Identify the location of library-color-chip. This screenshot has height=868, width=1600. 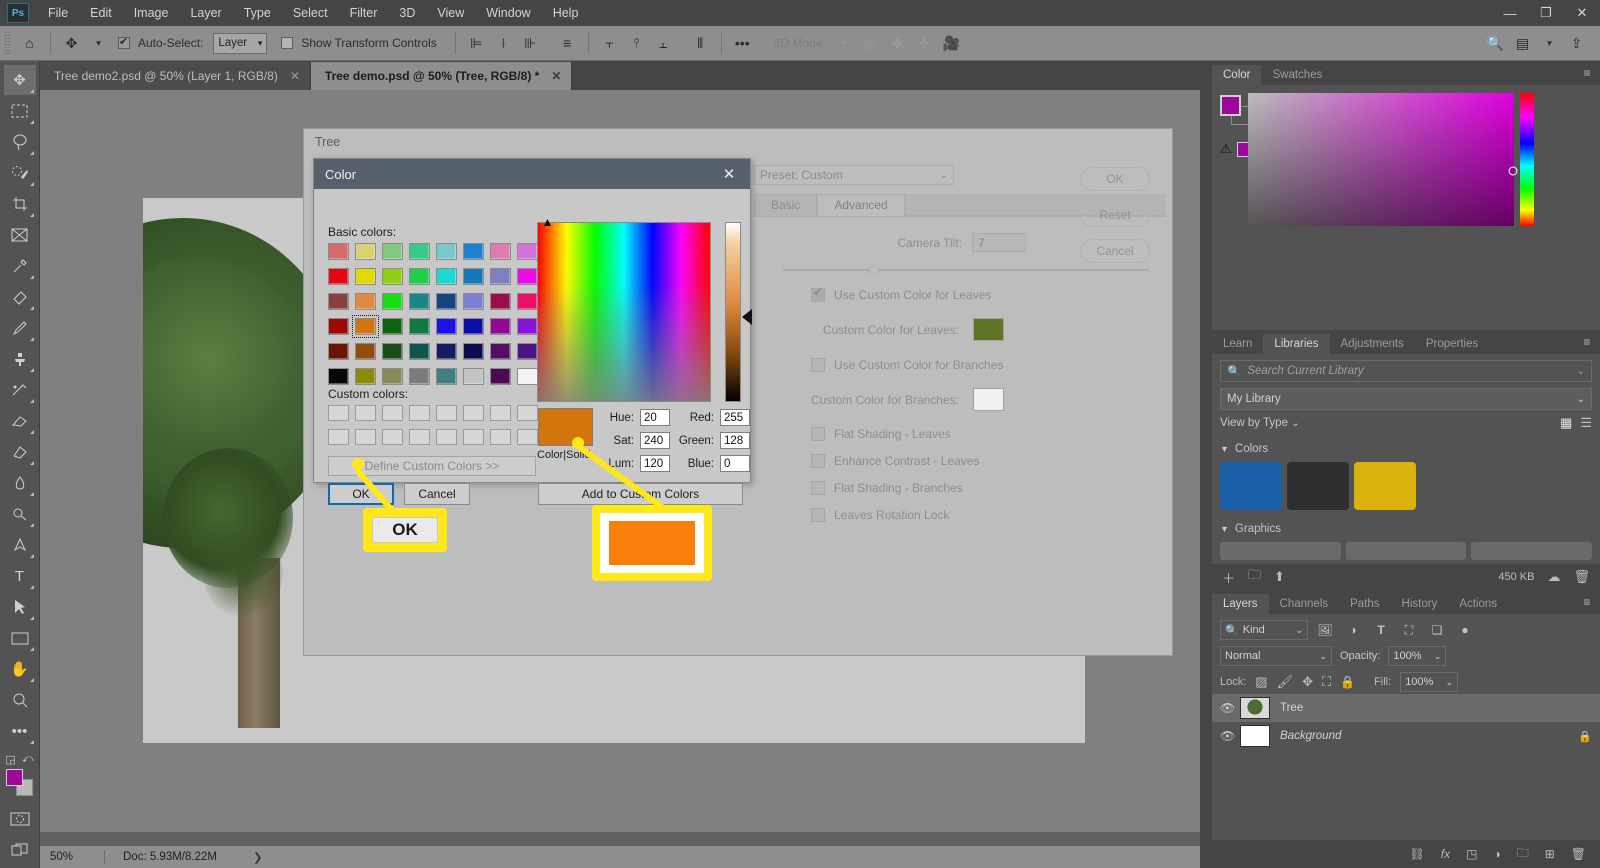
(1318, 486).